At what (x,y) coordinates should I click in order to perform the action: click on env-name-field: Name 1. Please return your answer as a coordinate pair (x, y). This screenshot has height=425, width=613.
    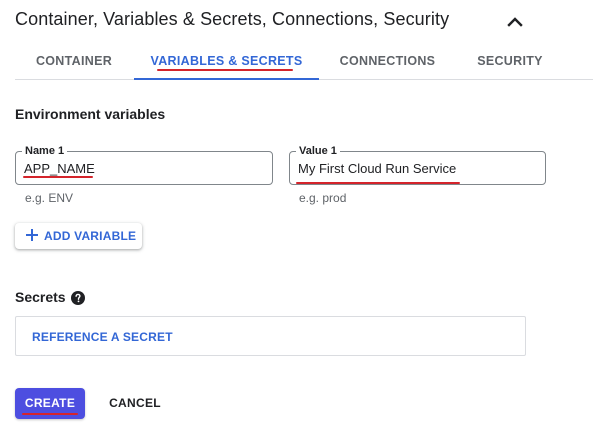
    Looking at the image, I should click on (144, 164).